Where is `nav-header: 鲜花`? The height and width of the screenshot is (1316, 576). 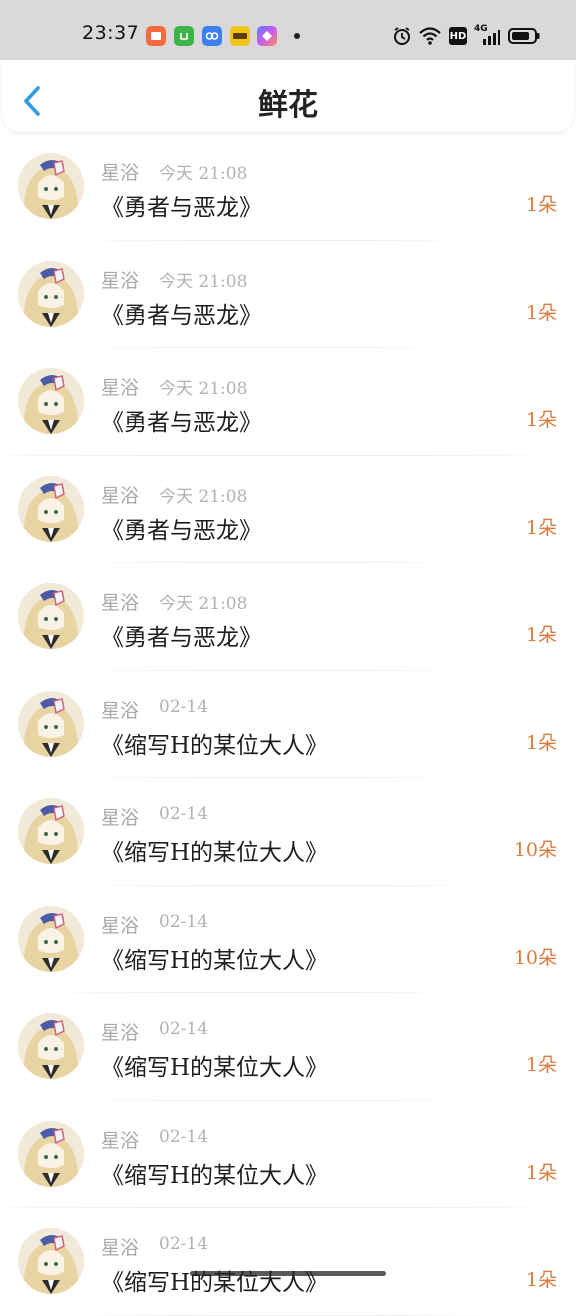
nav-header: 鲜花 is located at coordinates (288, 96).